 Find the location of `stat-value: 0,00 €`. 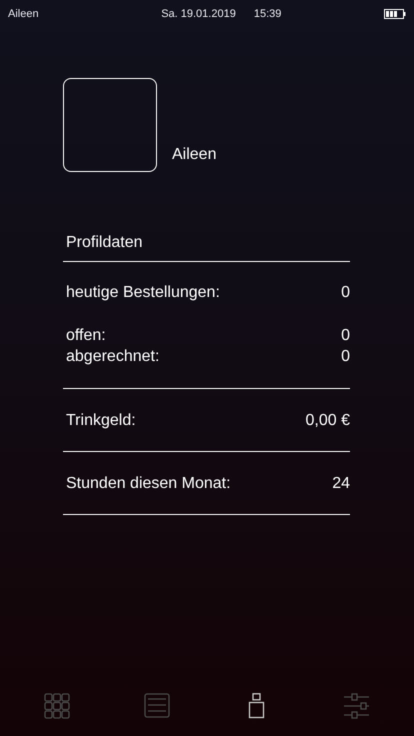

stat-value: 0,00 € is located at coordinates (328, 421).